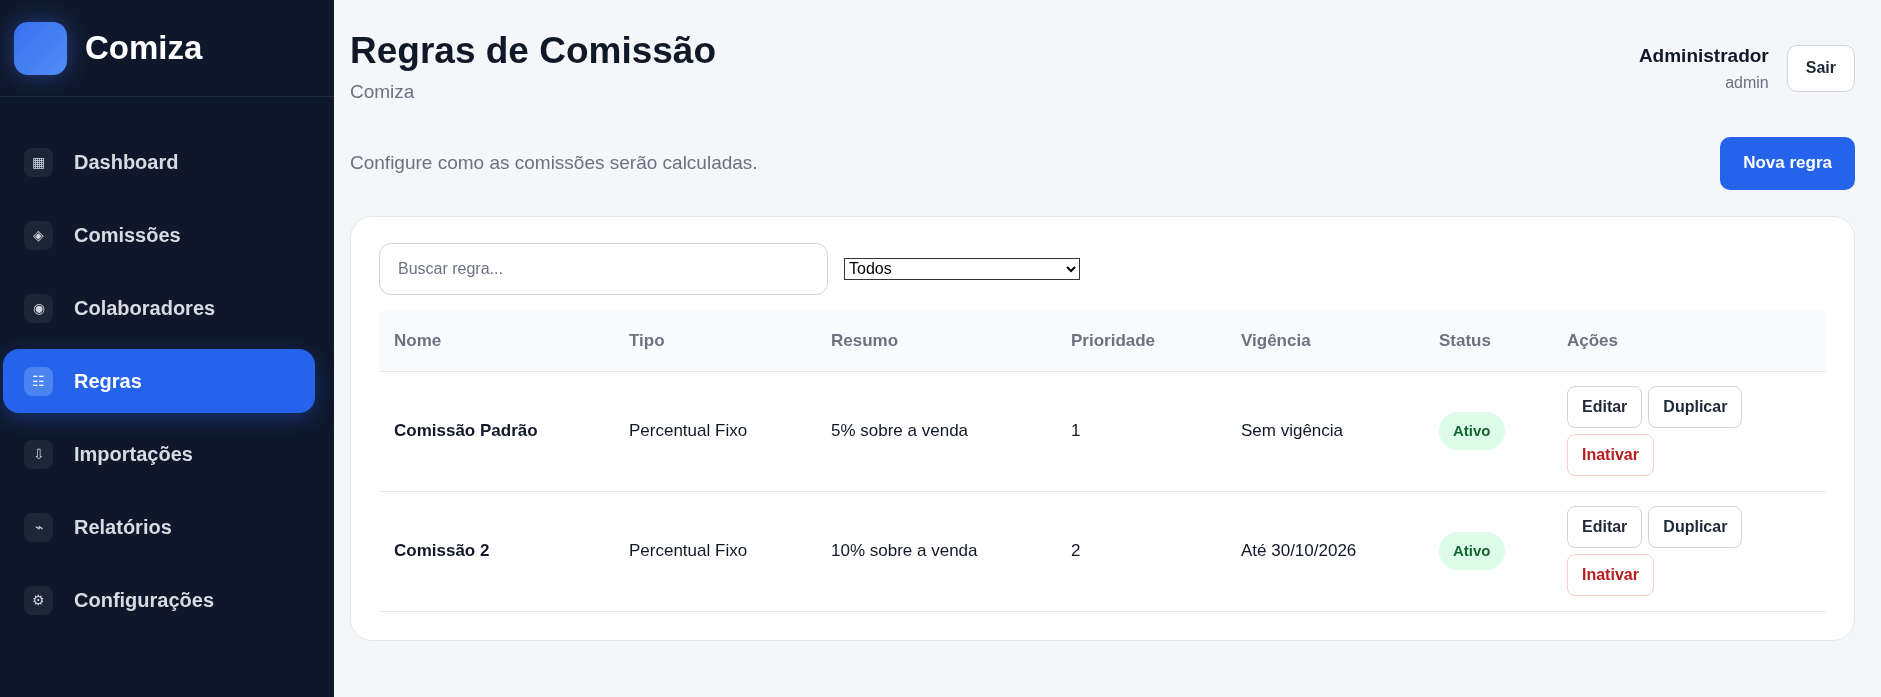 The height and width of the screenshot is (697, 1881). I want to click on user-name: Administrador, so click(1703, 56).